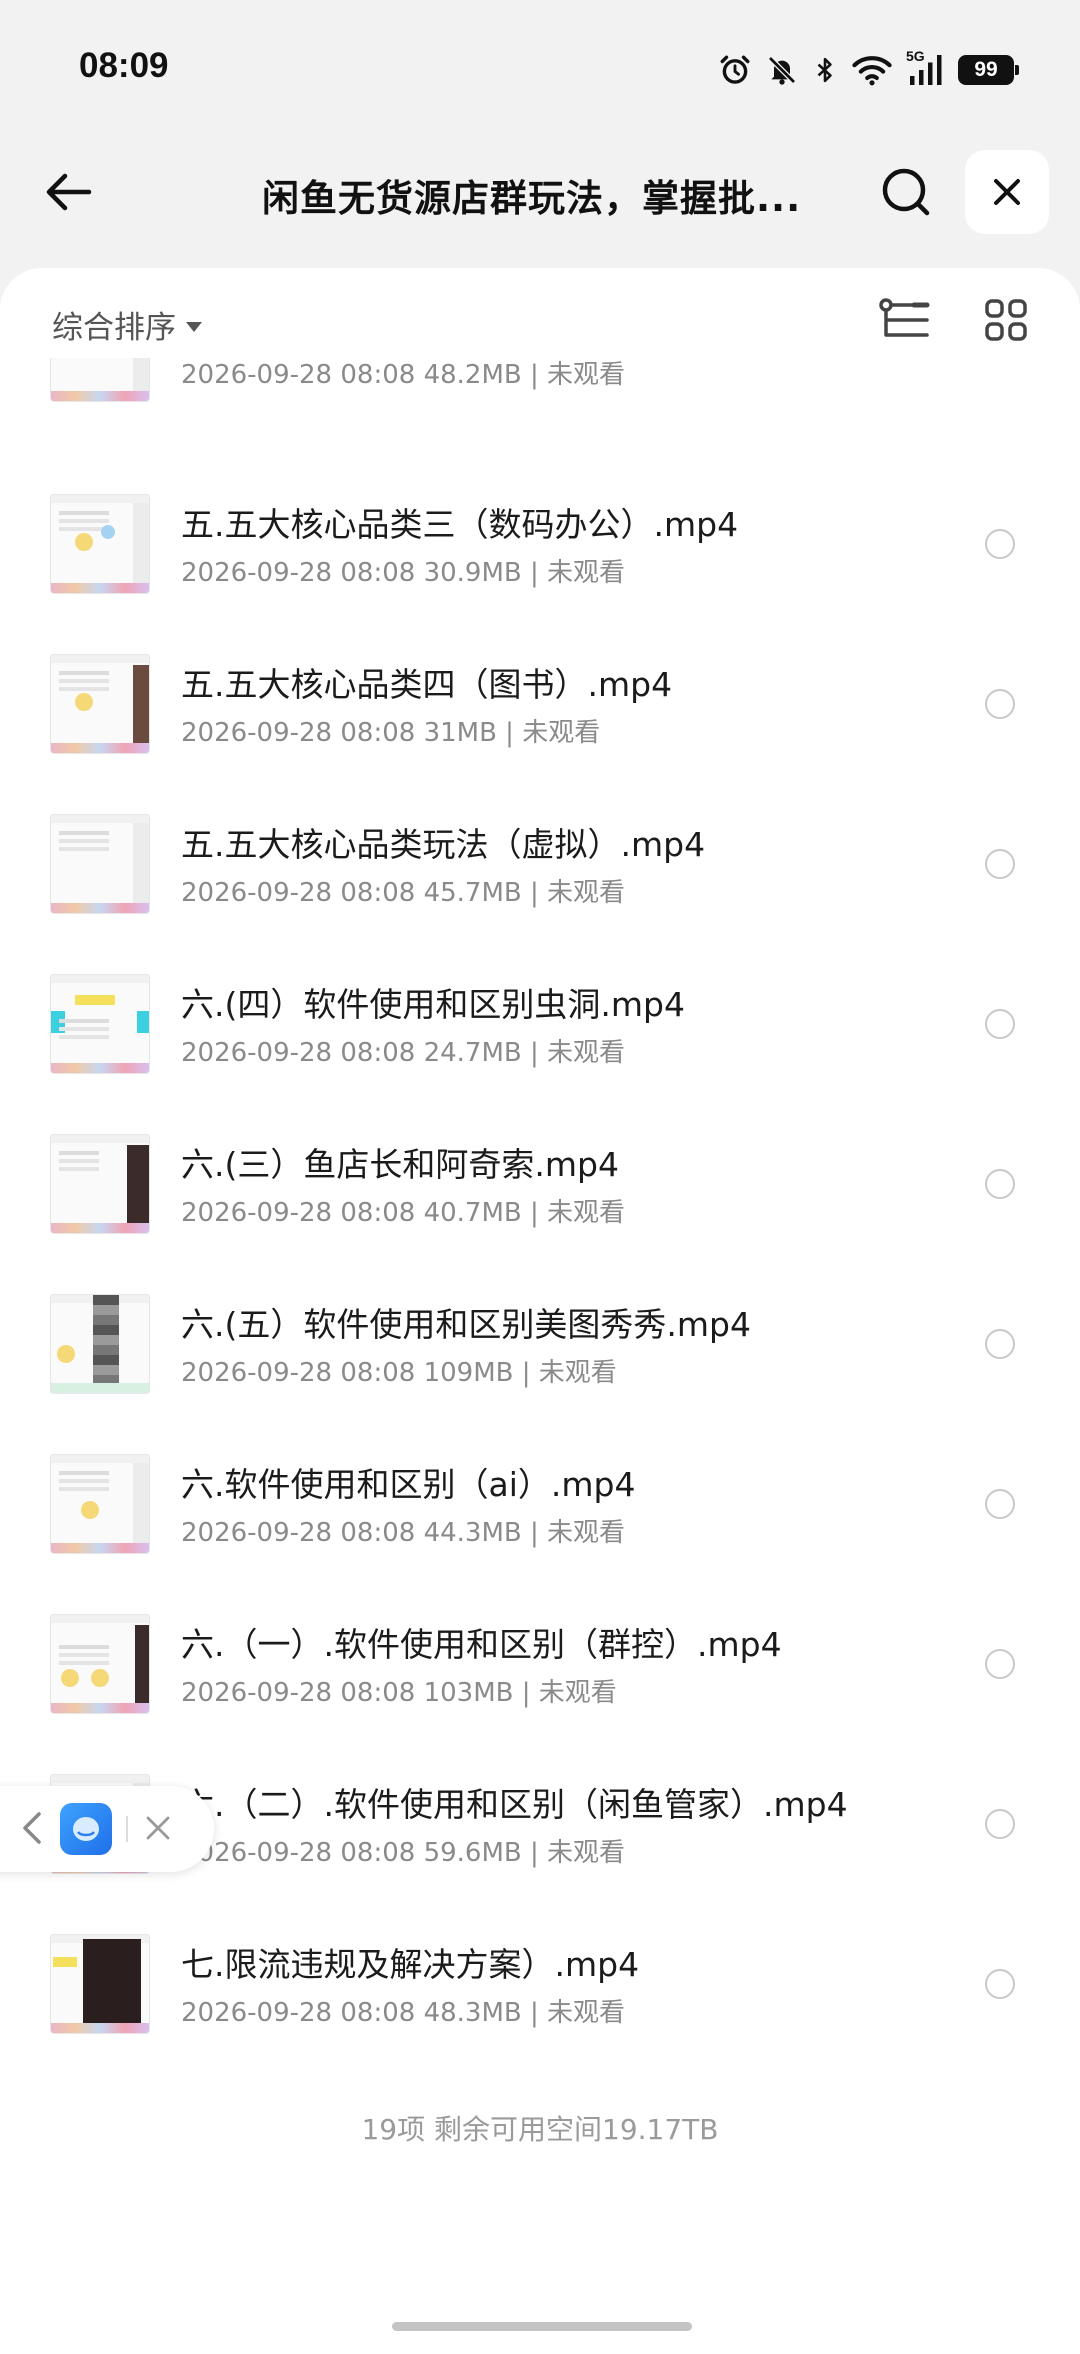 Image resolution: width=1080 pixels, height=2354 pixels. Describe the element at coordinates (194, 326) in the screenshot. I see `caret-down-icon` at that location.